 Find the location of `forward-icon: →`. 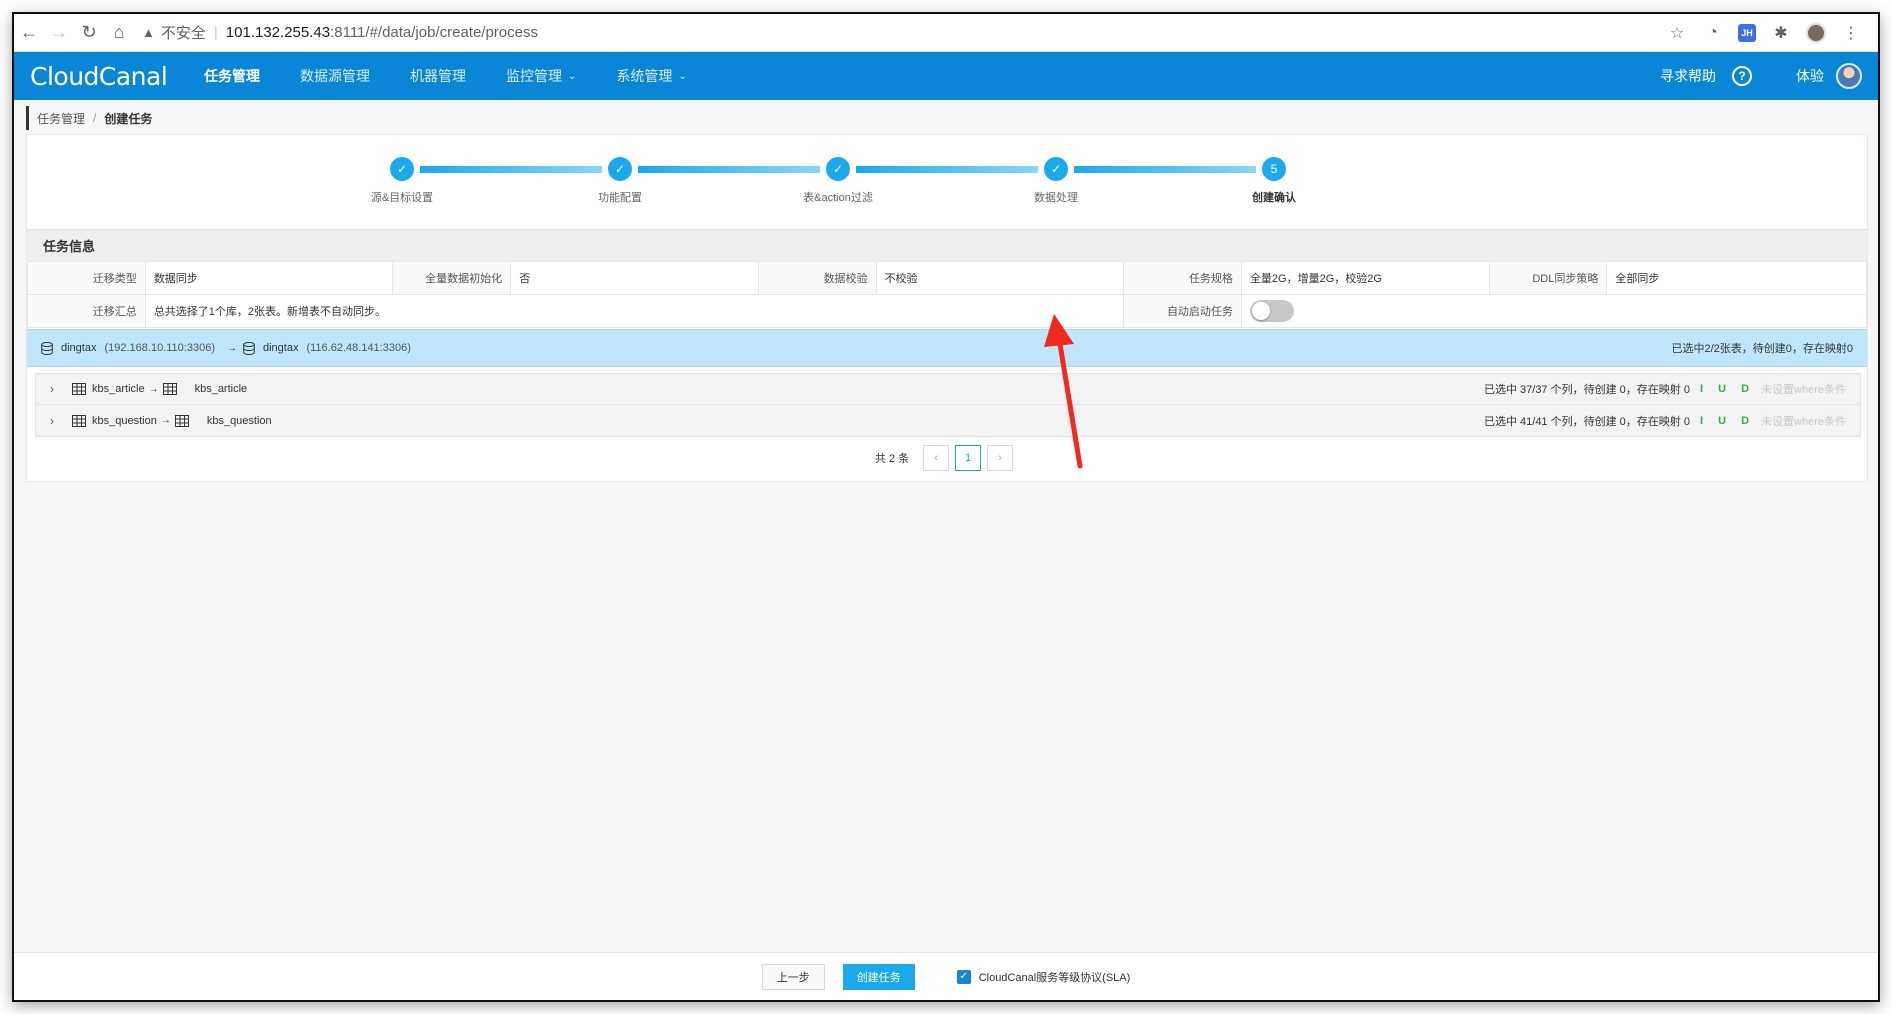

forward-icon: → is located at coordinates (59, 33).